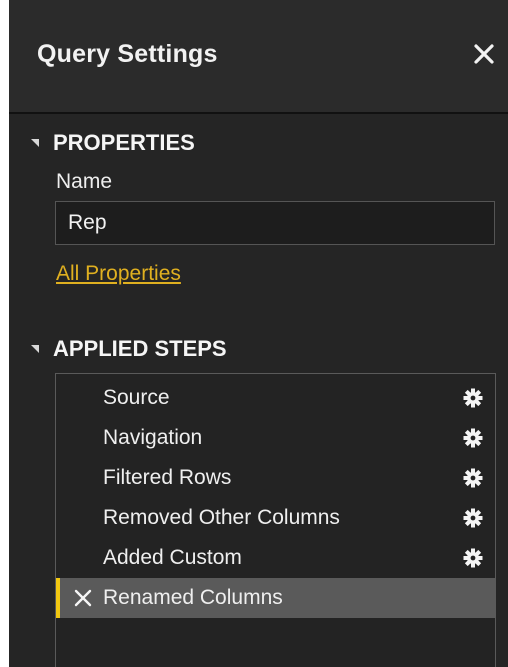 The image size is (508, 667). I want to click on applied-steps-heading: APPLIED STEPS, so click(140, 348).